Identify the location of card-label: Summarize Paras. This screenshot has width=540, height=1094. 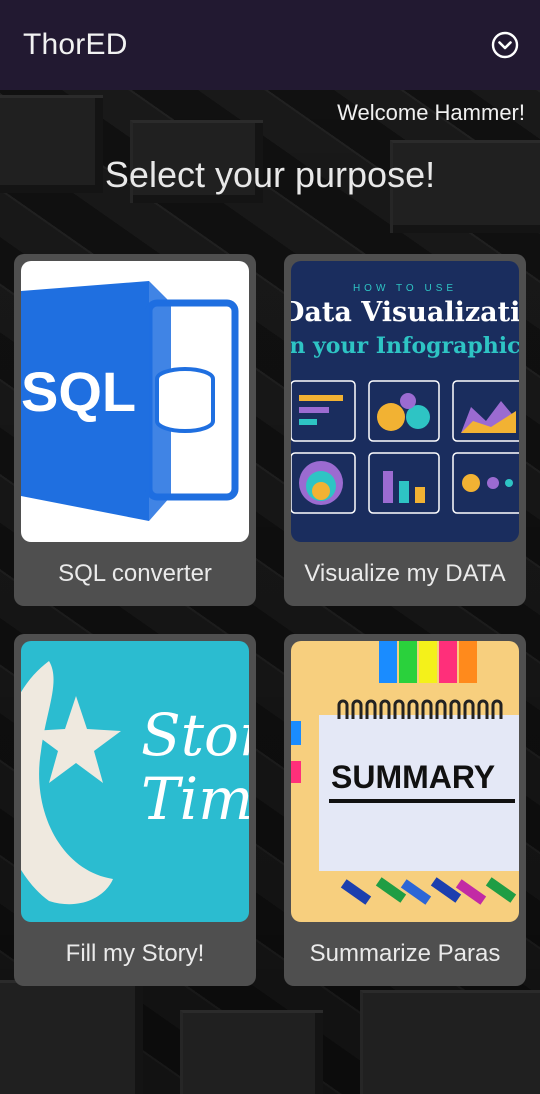
(405, 953).